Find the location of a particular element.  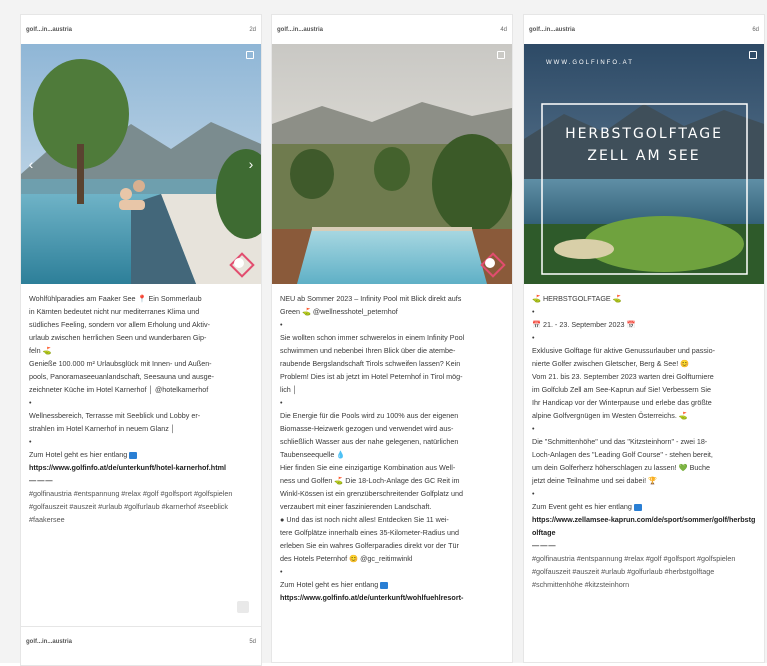

post-age: 5d is located at coordinates (252, 641).